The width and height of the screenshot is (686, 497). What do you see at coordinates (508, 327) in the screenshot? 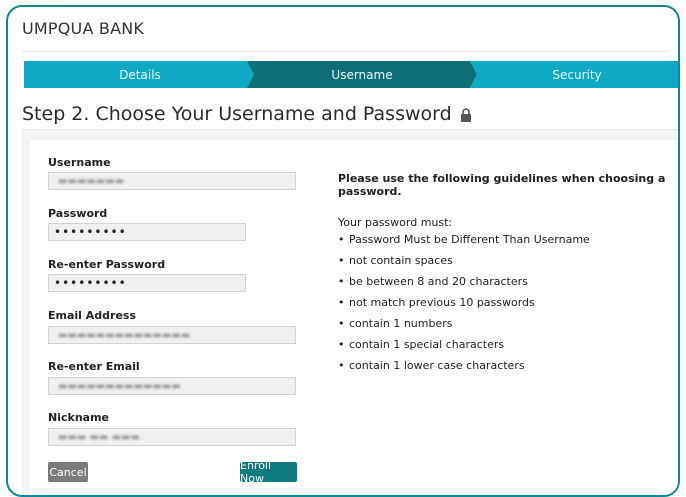
I see `list-item: contain 1 numbers` at bounding box center [508, 327].